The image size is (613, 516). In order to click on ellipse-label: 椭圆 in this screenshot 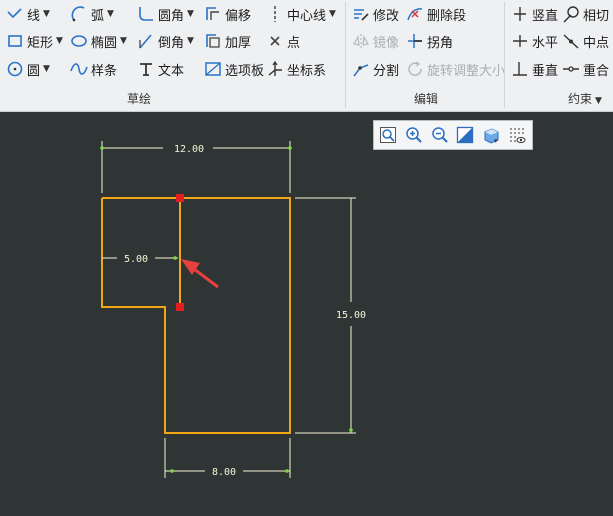, I will do `click(104, 43)`.